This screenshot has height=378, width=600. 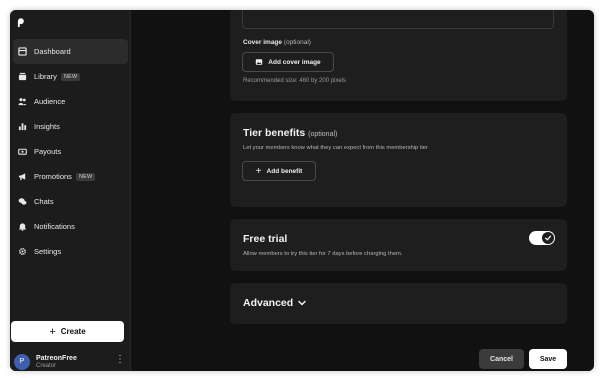 I want to click on sidebar-item-label: Dashboard, so click(x=52, y=51).